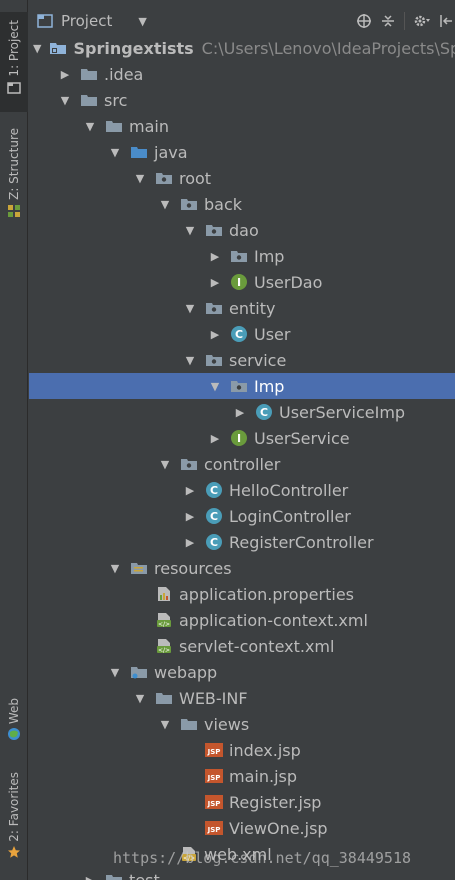  Describe the element at coordinates (242, 178) in the screenshot. I see `tree-row-root: ▼ root` at that location.